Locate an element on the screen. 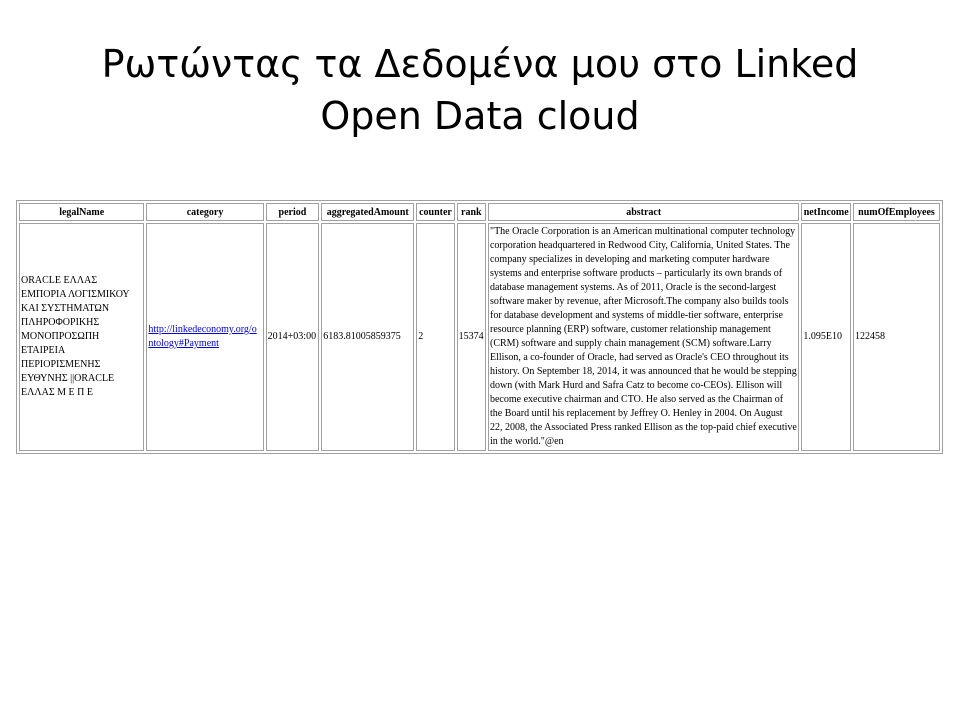 The height and width of the screenshot is (720, 960). cell-aggregatedamount: 6183.81005859375 is located at coordinates (368, 337).